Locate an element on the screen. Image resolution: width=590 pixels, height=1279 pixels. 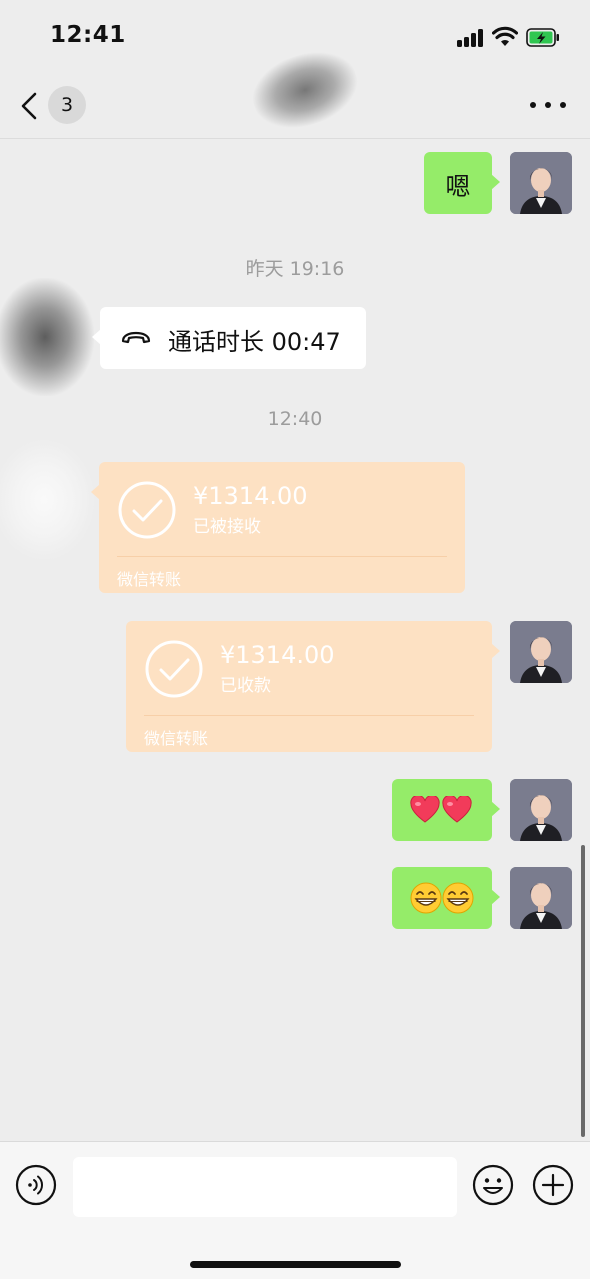
sent-message-bubble: 嗯 is located at coordinates (462, 183).